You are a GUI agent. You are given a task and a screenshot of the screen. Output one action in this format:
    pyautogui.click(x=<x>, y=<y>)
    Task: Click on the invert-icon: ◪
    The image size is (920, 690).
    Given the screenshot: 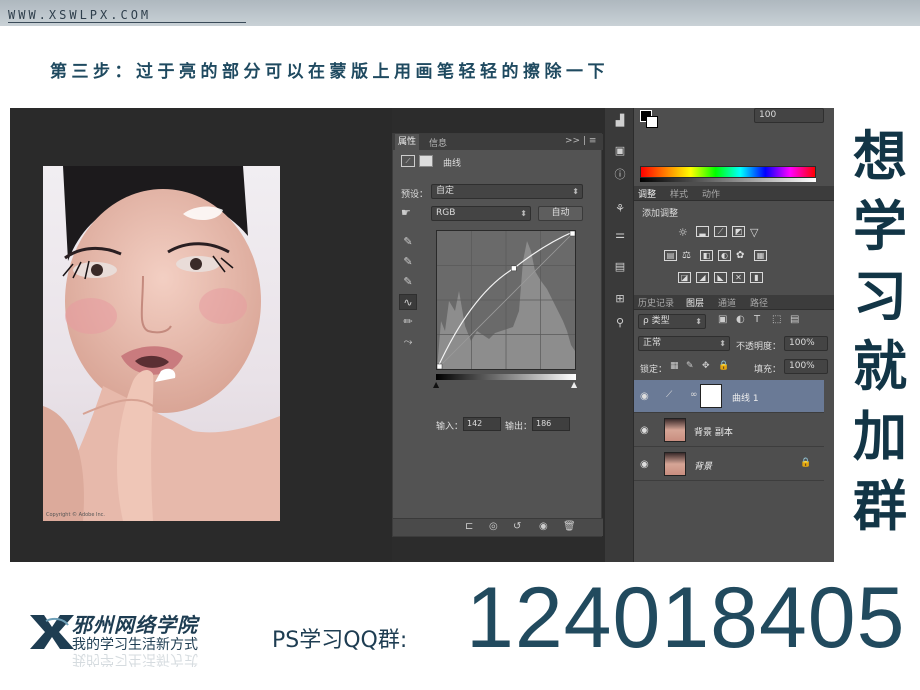 What is the action you would take?
    pyautogui.click(x=684, y=277)
    